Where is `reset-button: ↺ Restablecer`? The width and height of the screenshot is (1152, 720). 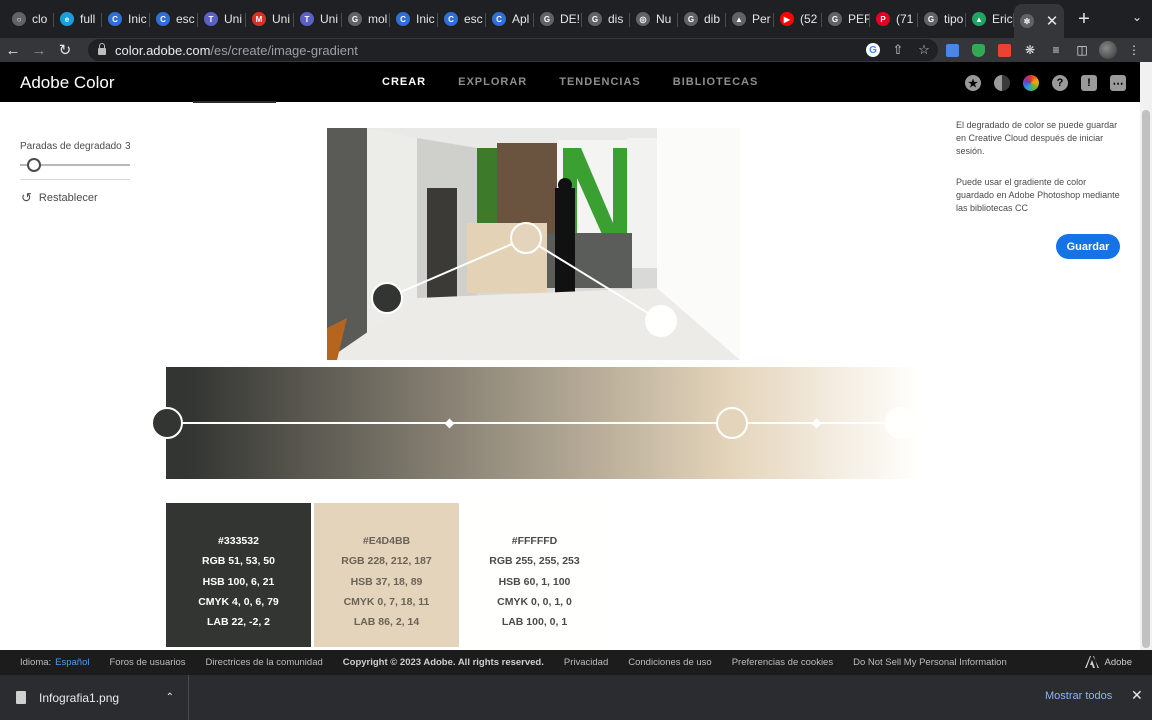 reset-button: ↺ Restablecer is located at coordinates (59, 198).